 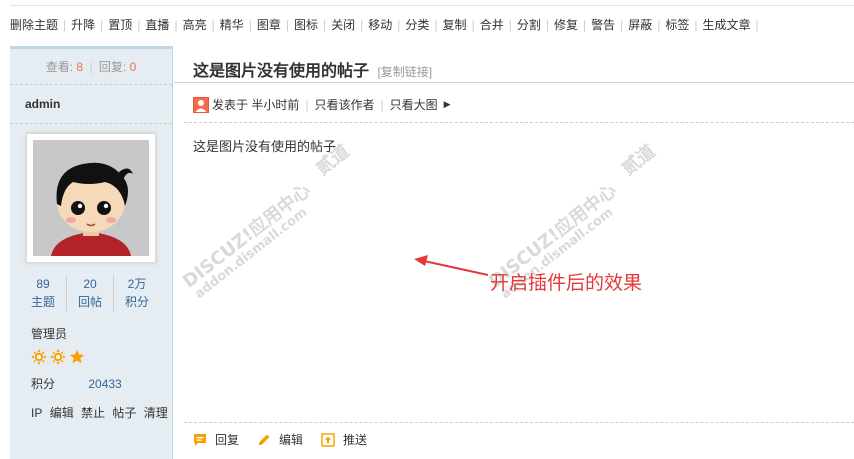 I want to click on ip-action: IP, so click(x=36, y=413).